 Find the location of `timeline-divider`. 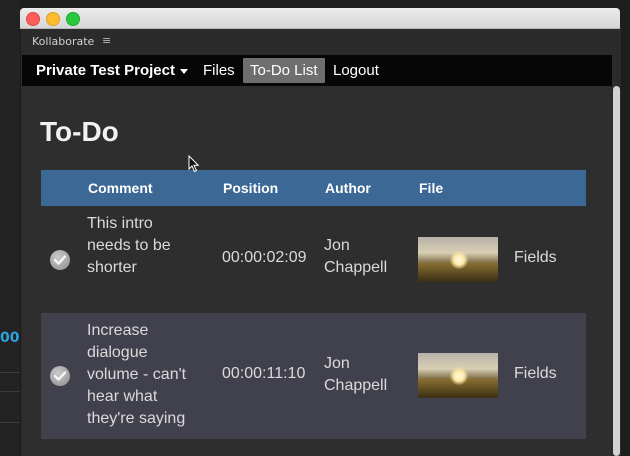

timeline-divider is located at coordinates (10, 422).